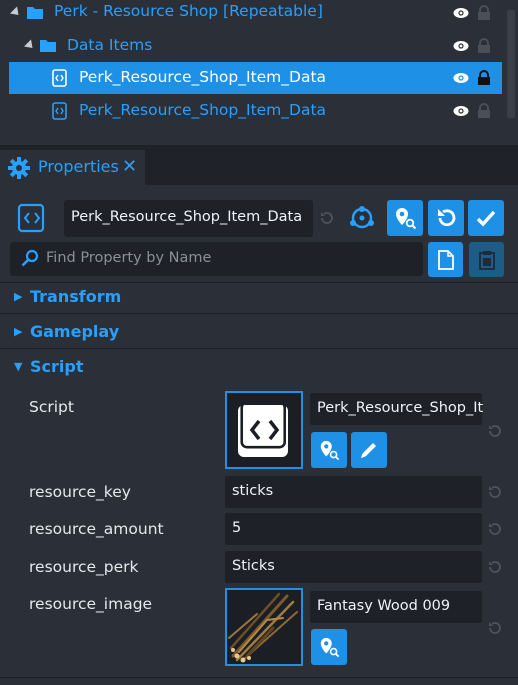 The width and height of the screenshot is (518, 685). I want to click on script-asset-field: Perk_Resource_Shop_It, so click(397, 409).